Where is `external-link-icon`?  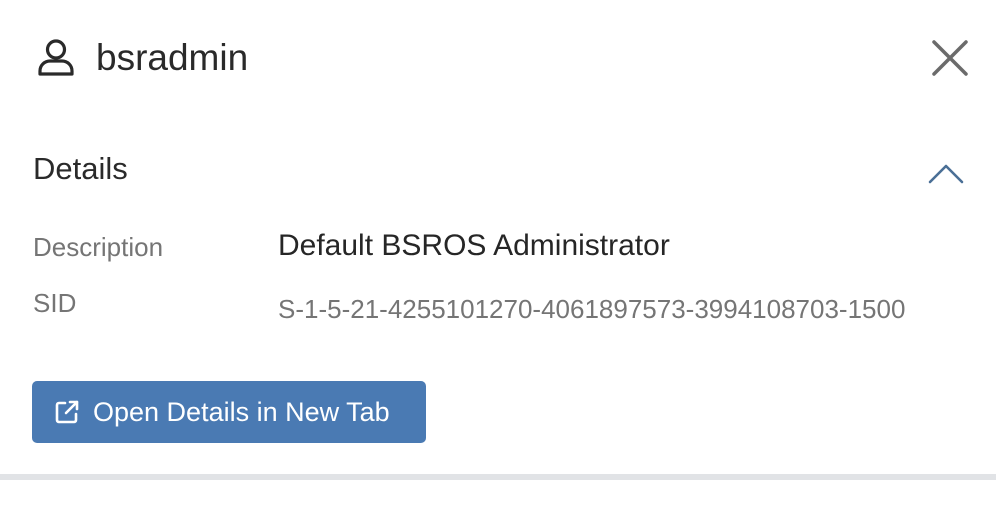
external-link-icon is located at coordinates (67, 412).